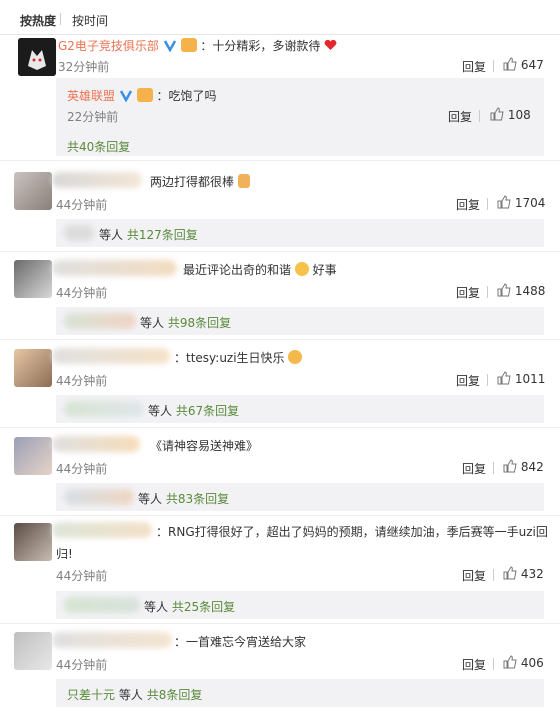 This screenshot has height=717, width=560. Describe the element at coordinates (64, 554) in the screenshot. I see `comment-text-continued: 归!` at that location.